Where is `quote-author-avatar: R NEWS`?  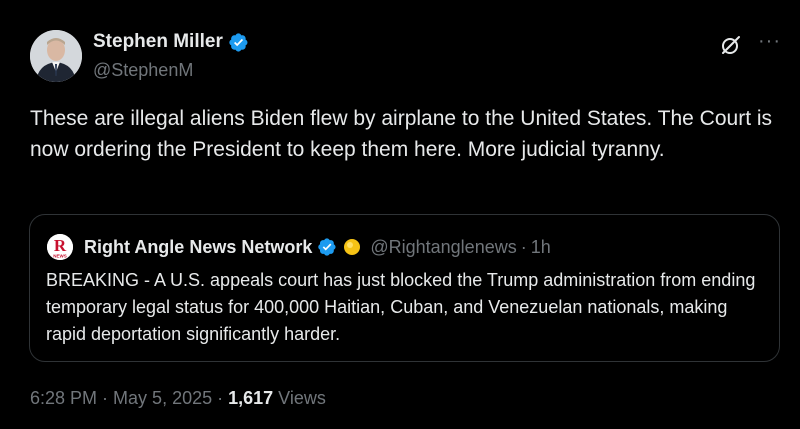 quote-author-avatar: R NEWS is located at coordinates (60, 247).